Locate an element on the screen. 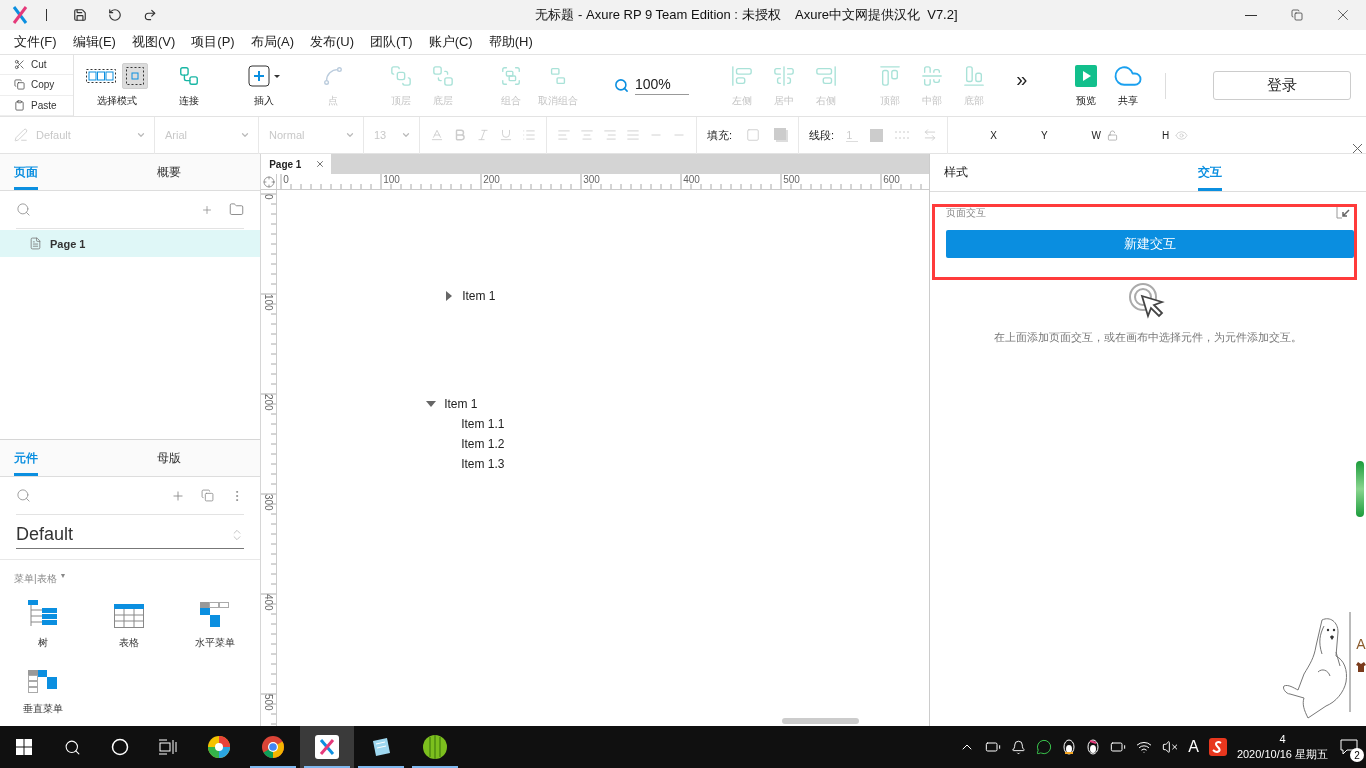 The image size is (1366, 768). ruler-label: 0 is located at coordinates (286, 179).